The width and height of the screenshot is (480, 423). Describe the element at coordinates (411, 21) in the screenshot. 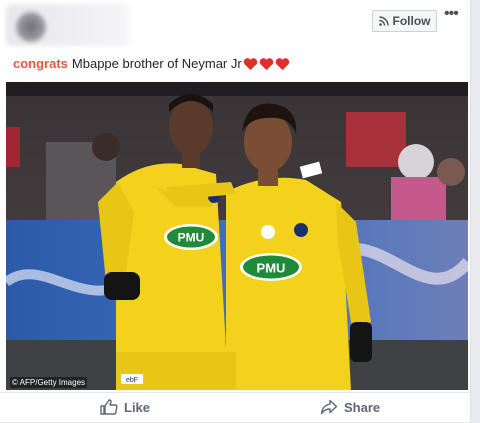

I see `follow-label: Follow` at that location.